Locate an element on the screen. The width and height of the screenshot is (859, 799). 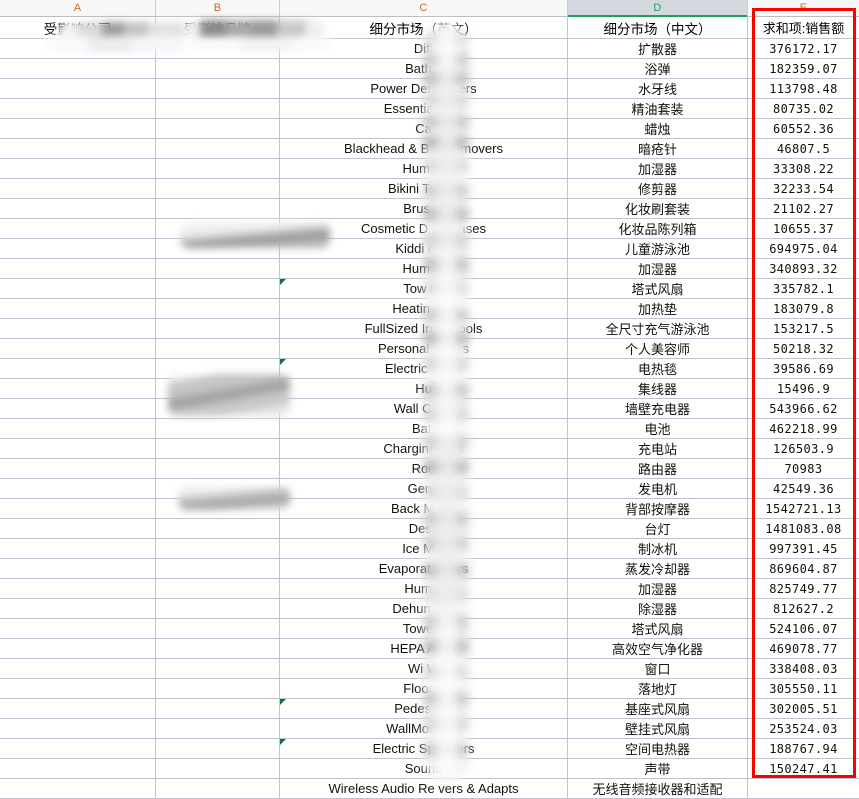
cell-segment-en-23: Back M ers is located at coordinates (424, 508).